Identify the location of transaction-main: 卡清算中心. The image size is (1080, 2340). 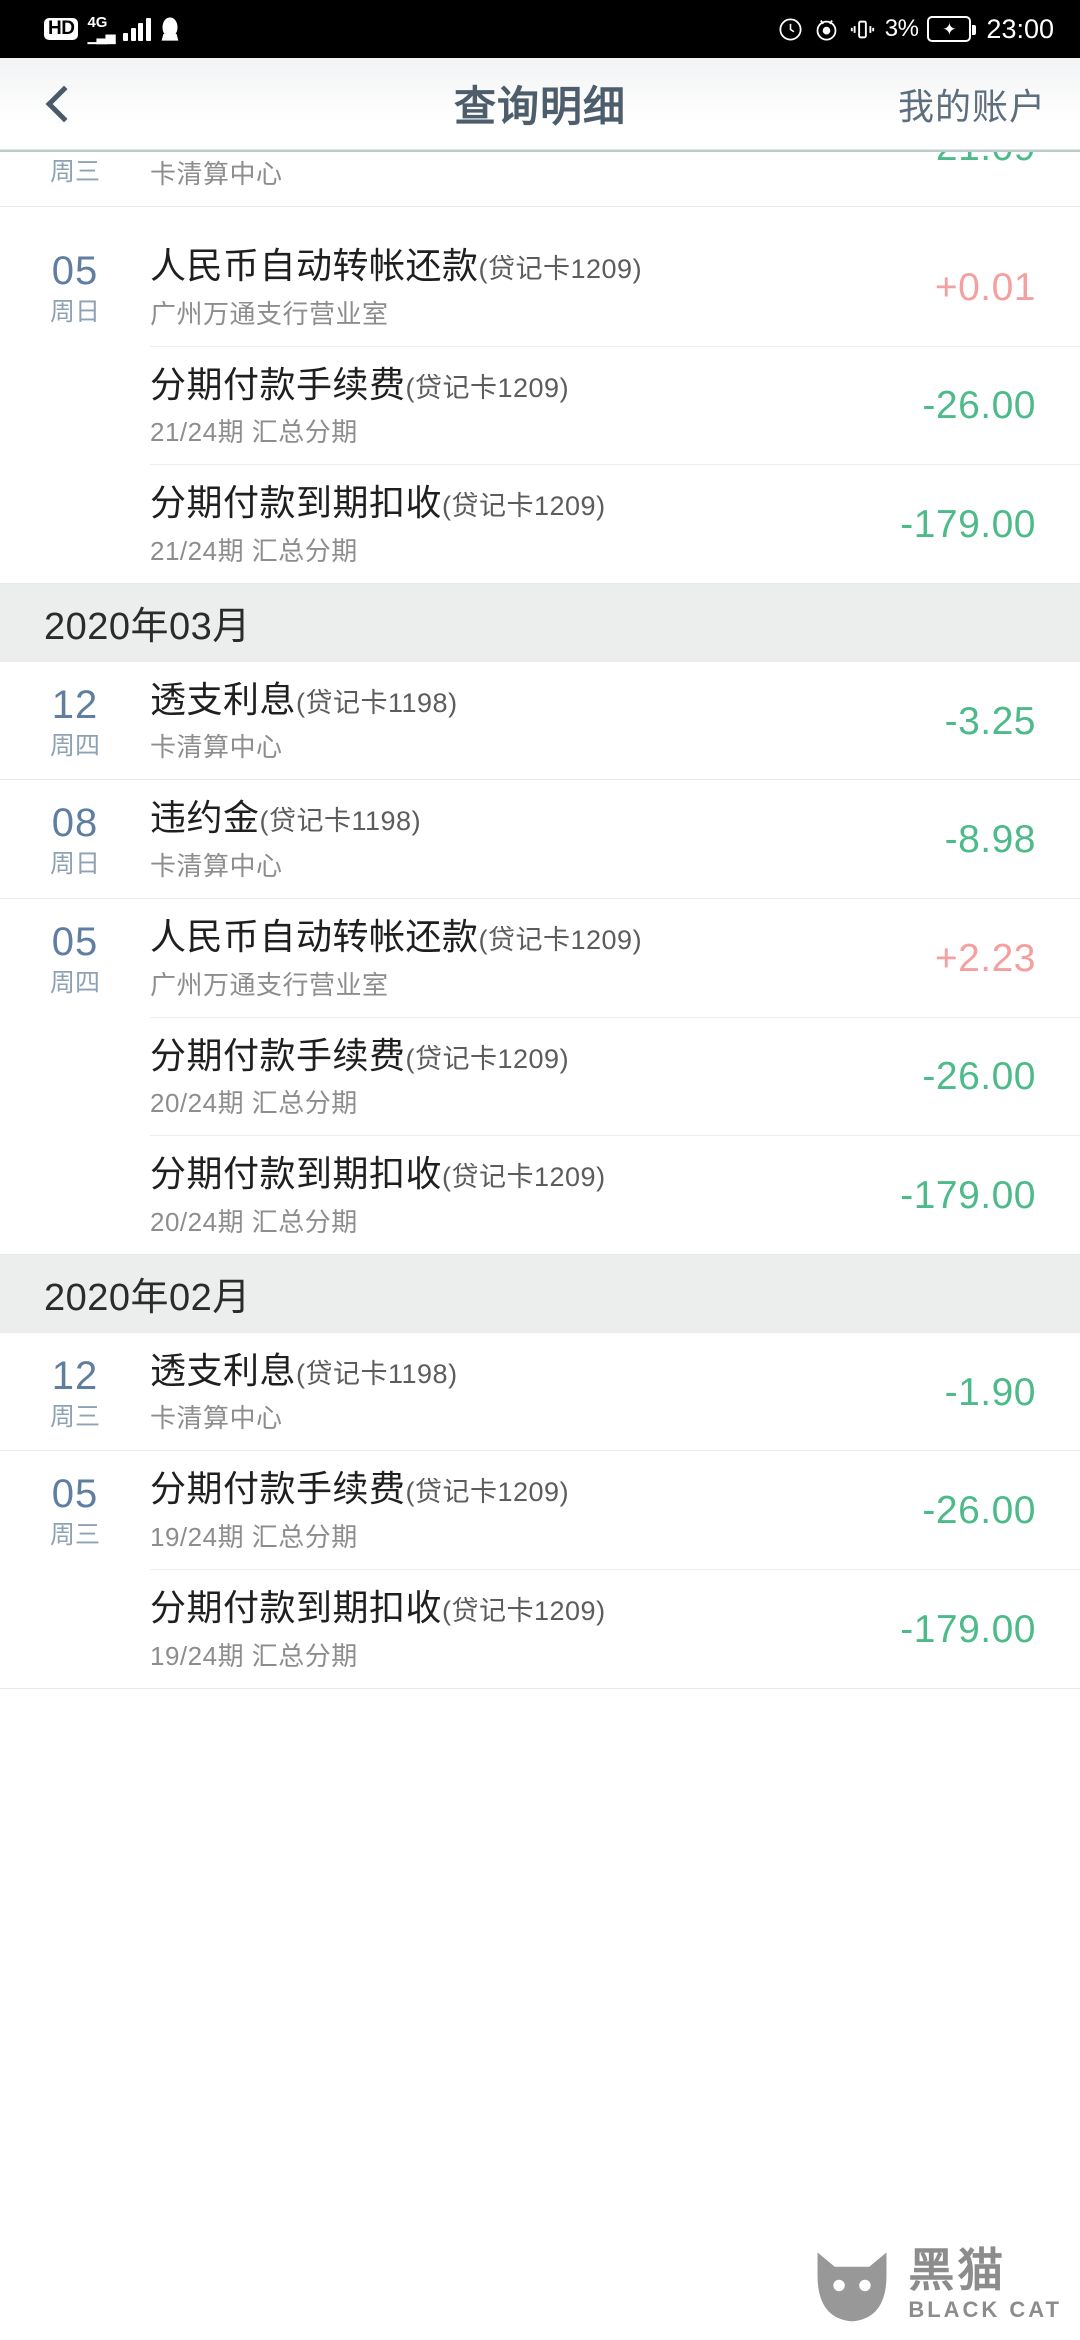
(460, 173).